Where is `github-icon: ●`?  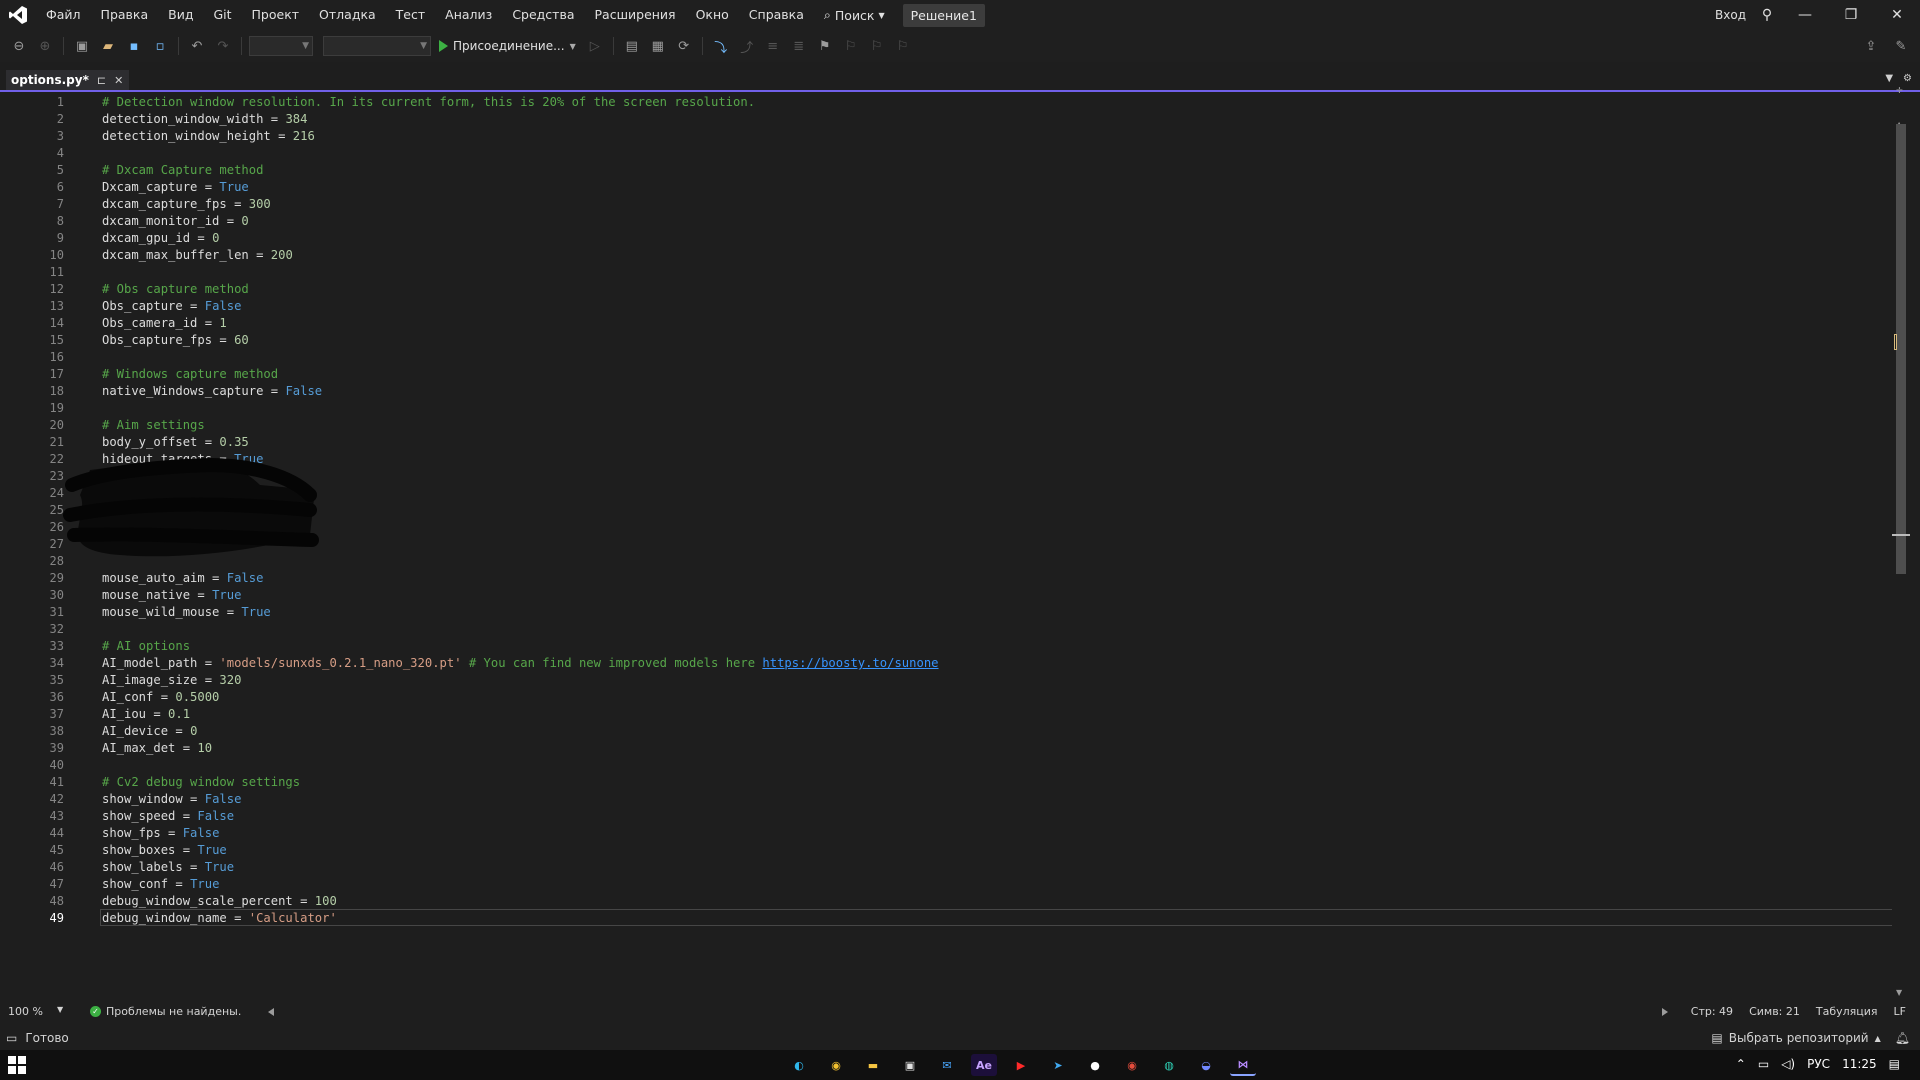 github-icon: ● is located at coordinates (1095, 1065).